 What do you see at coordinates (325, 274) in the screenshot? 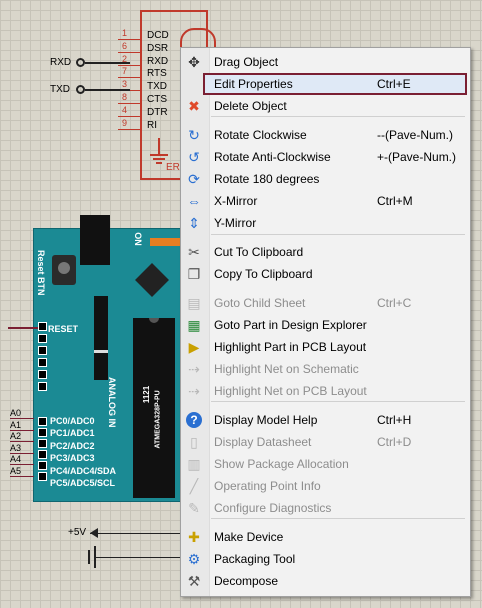
I see `menu-item-copy-to-clipboard: ❐ Copy To Clipboard` at bounding box center [325, 274].